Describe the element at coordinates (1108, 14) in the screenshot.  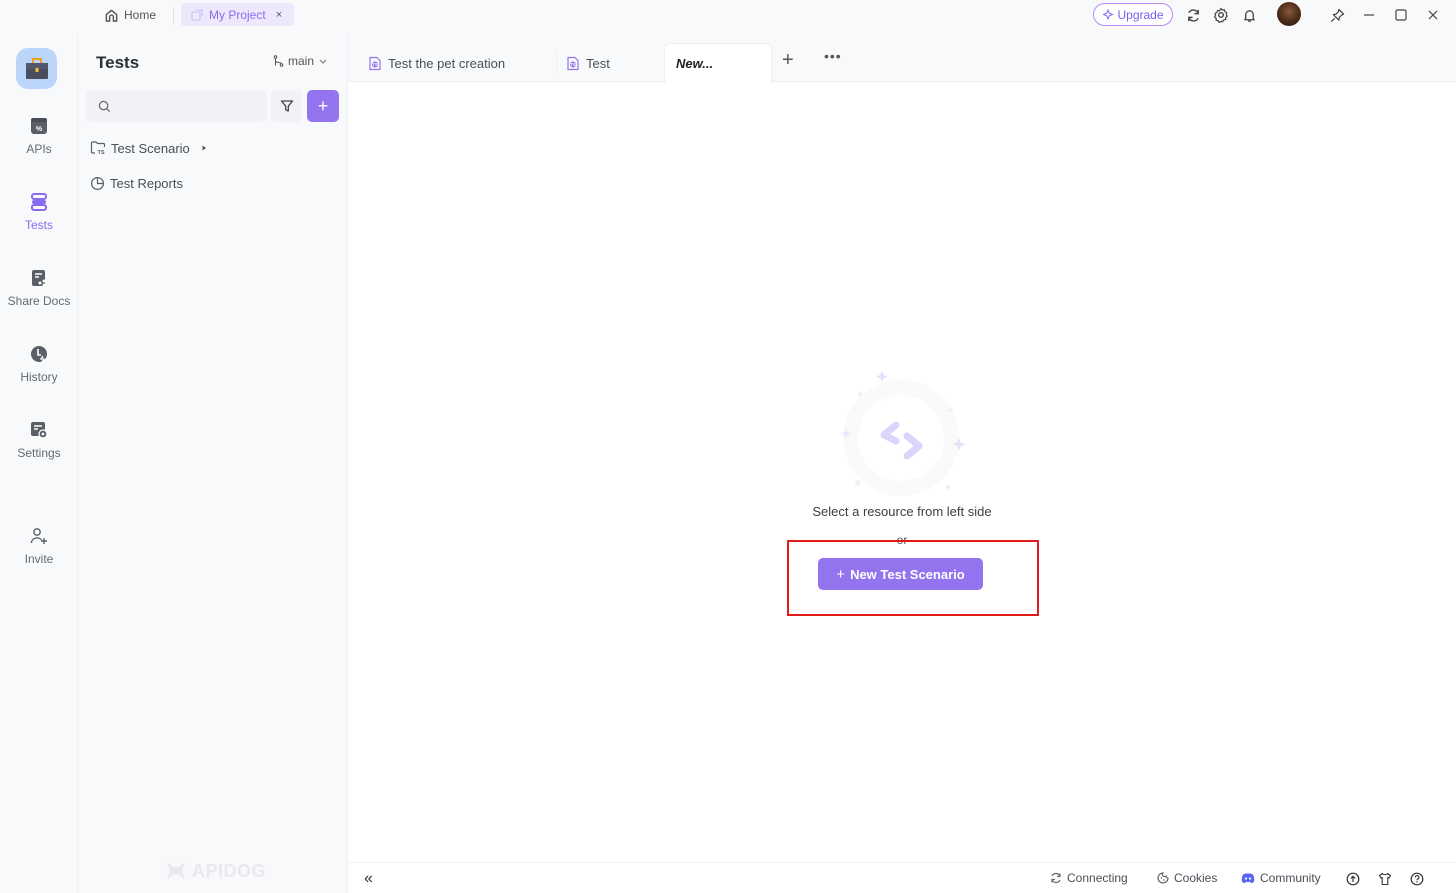
I see `sparkle-icon` at that location.